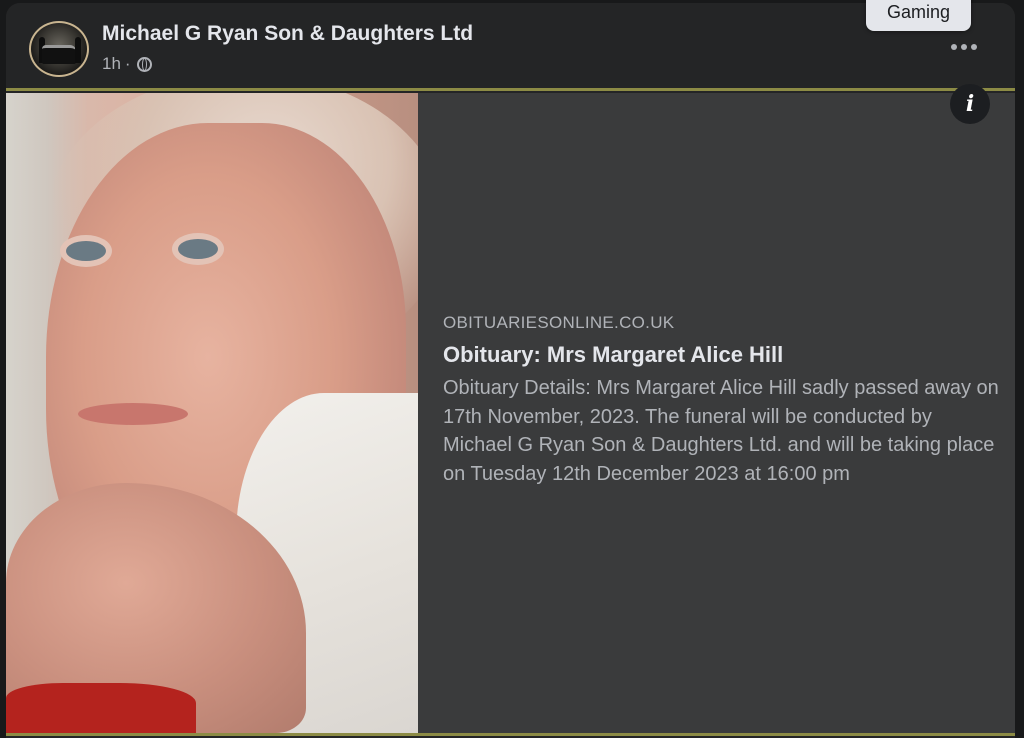  I want to click on page-avatar, so click(59, 49).